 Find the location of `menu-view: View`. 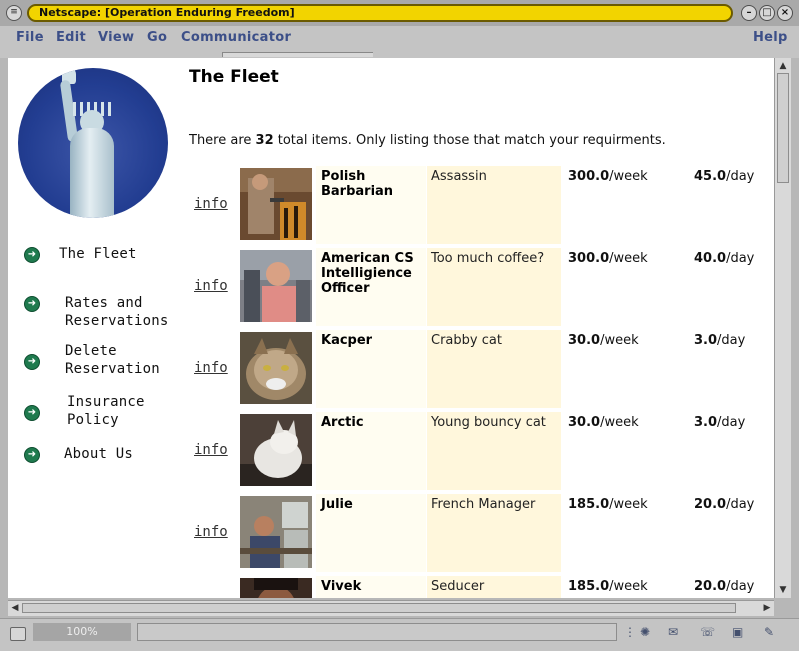

menu-view: View is located at coordinates (116, 37).